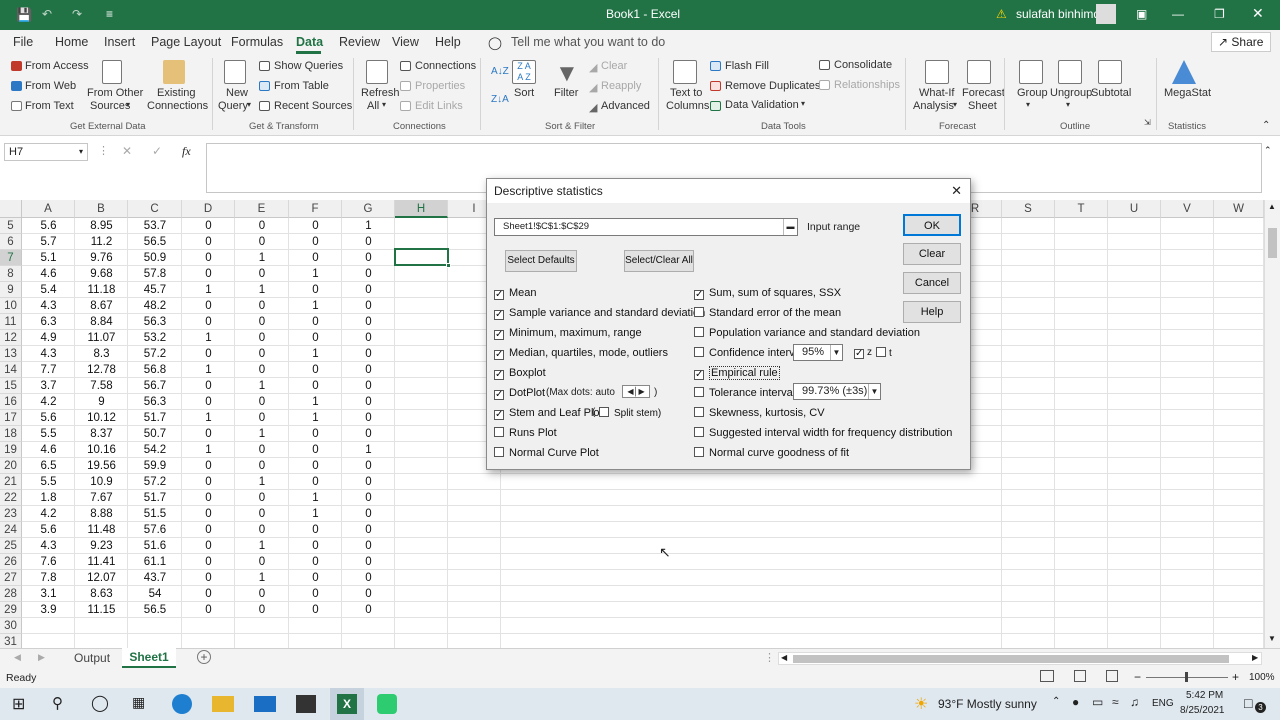 The height and width of the screenshot is (720, 1280). Describe the element at coordinates (18, 704) in the screenshot. I see `windows-start-icon: ⊞` at that location.